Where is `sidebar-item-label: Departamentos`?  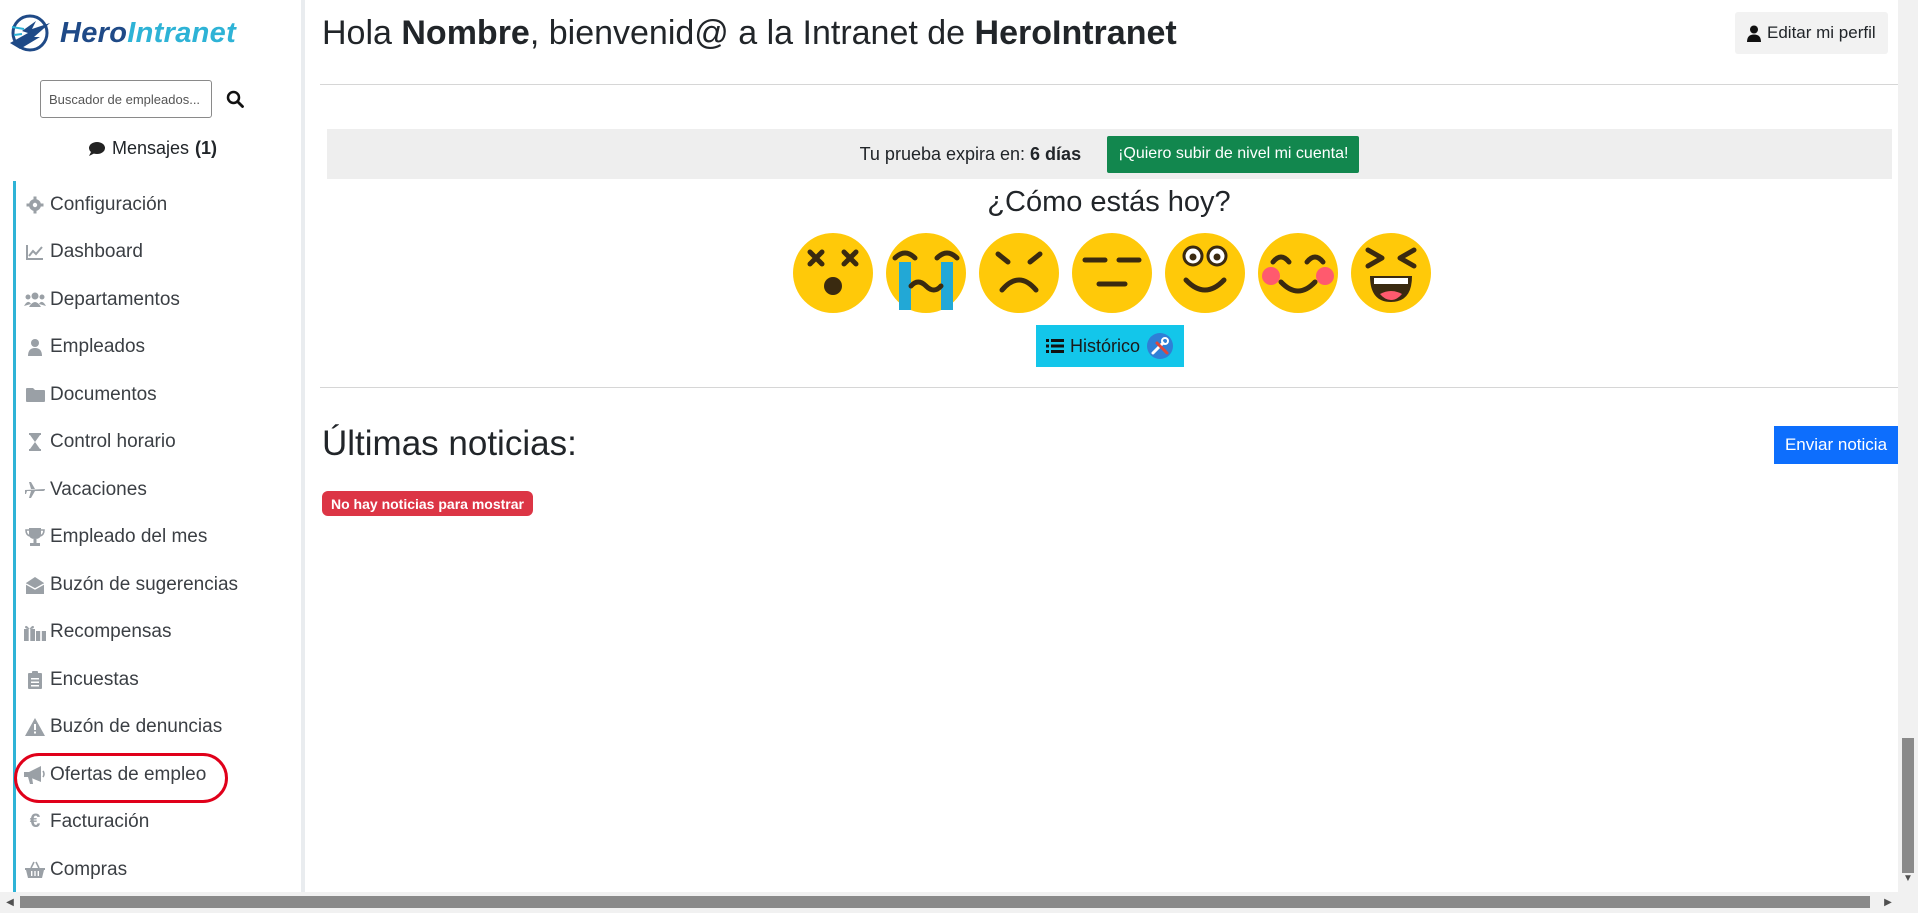
sidebar-item-label: Departamentos is located at coordinates (115, 299).